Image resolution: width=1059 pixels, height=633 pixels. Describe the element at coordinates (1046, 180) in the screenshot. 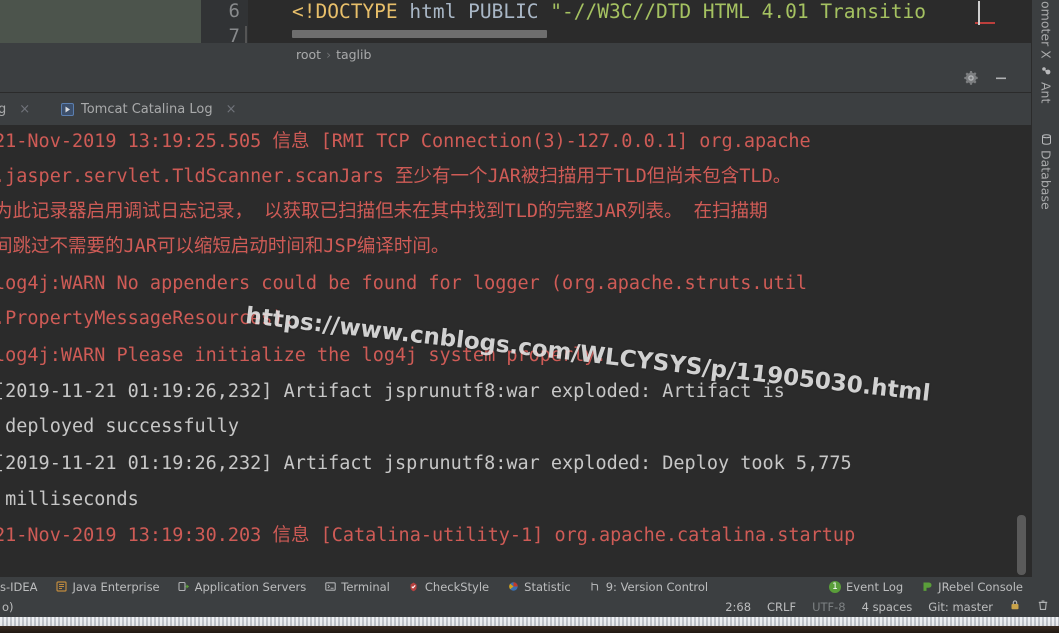

I see `vertical-tab-label: Database` at that location.